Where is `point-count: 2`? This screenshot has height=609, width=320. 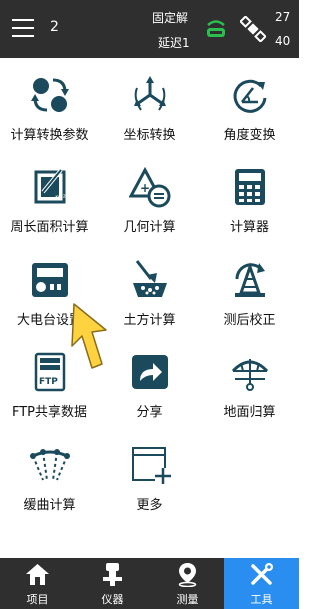 point-count: 2 is located at coordinates (54, 27).